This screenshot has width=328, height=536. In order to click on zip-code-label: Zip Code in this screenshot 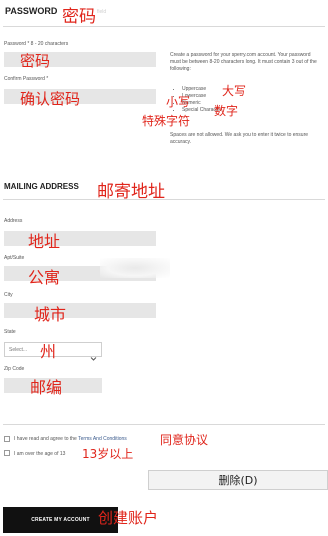, I will do `click(14, 369)`.